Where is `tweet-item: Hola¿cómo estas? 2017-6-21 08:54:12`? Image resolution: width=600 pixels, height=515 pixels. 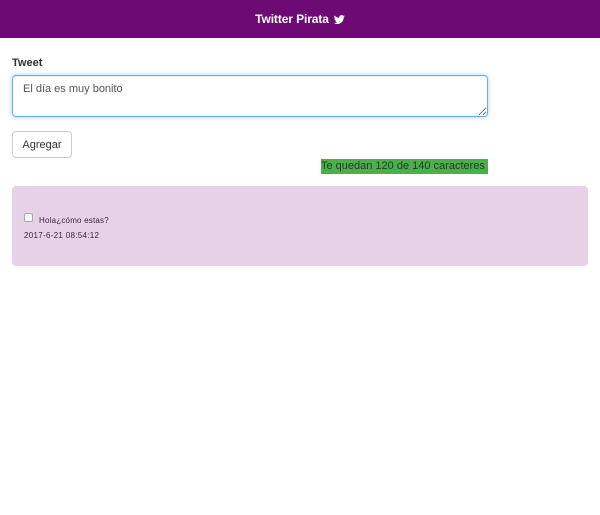
tweet-item: Hola¿cómo estas? 2017-6-21 08:54:12 is located at coordinates (66, 226).